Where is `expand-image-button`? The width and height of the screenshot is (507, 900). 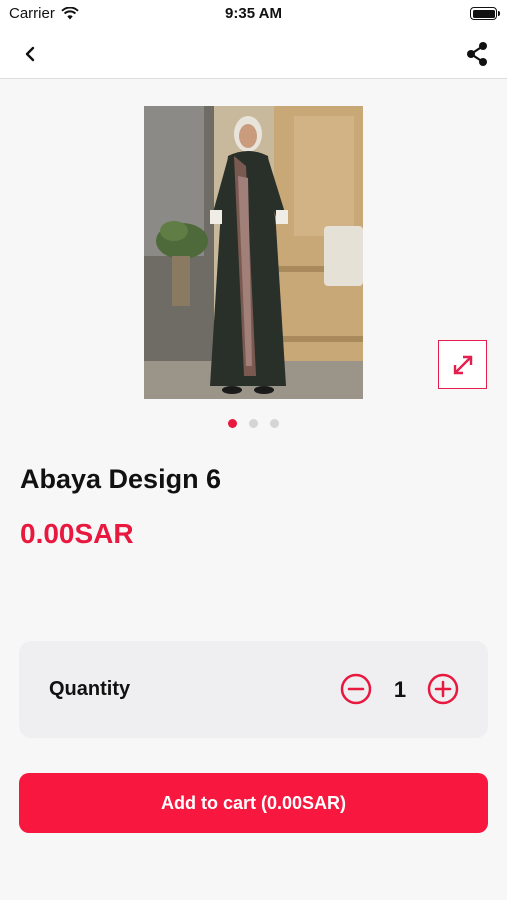 expand-image-button is located at coordinates (462, 364).